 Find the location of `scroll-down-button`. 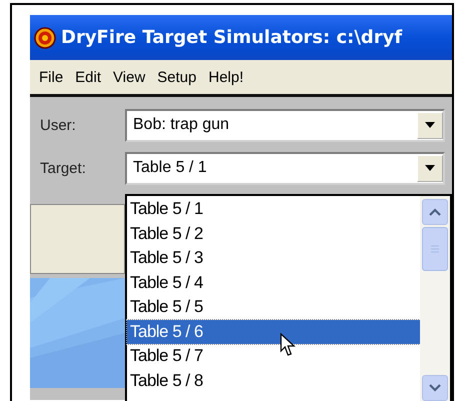

scroll-down-button is located at coordinates (435, 388).